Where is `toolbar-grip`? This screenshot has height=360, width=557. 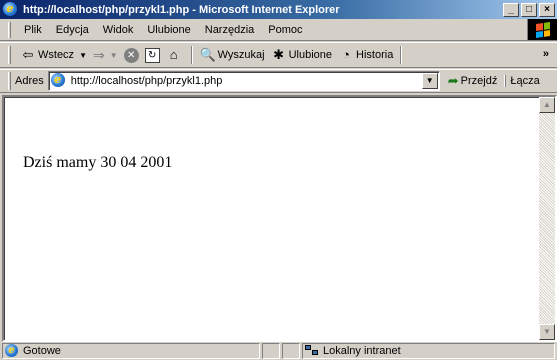 toolbar-grip is located at coordinates (9, 55).